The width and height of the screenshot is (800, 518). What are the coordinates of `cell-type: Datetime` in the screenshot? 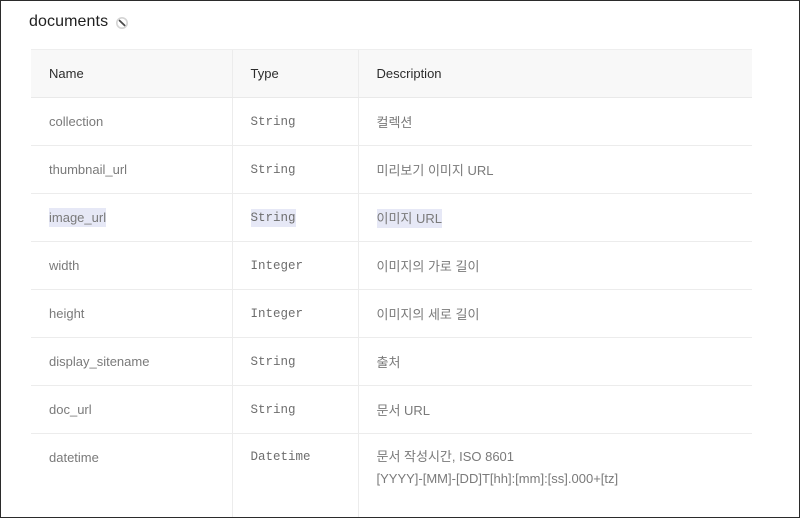 It's located at (294, 475).